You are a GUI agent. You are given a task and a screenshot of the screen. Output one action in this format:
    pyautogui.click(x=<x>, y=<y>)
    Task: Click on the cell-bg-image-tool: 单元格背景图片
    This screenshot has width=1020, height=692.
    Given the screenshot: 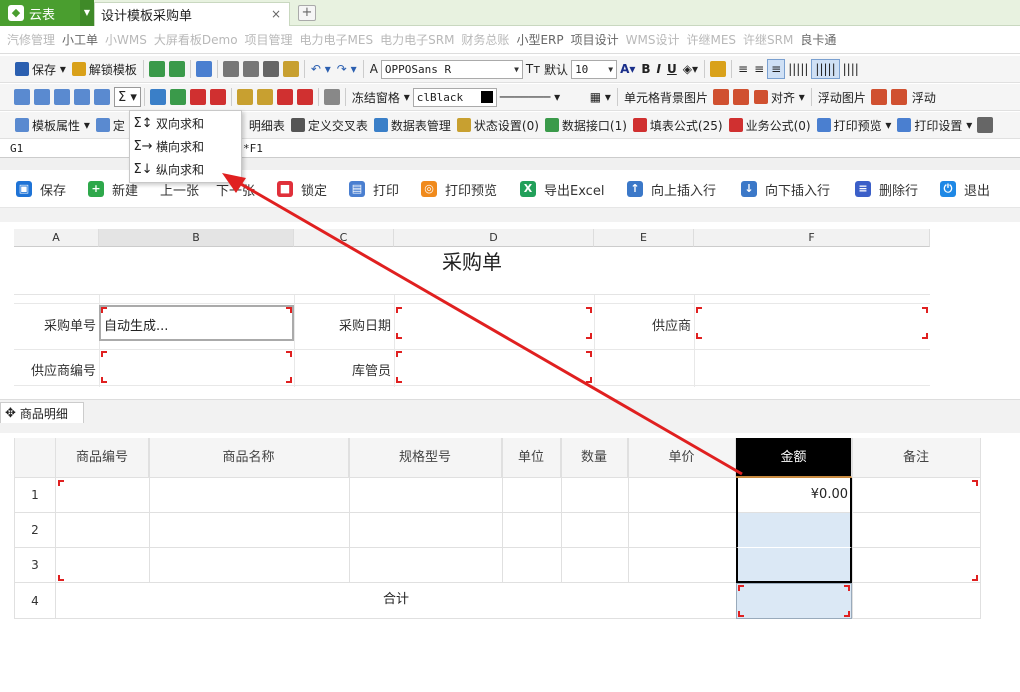 What is the action you would take?
    pyautogui.click(x=666, y=97)
    